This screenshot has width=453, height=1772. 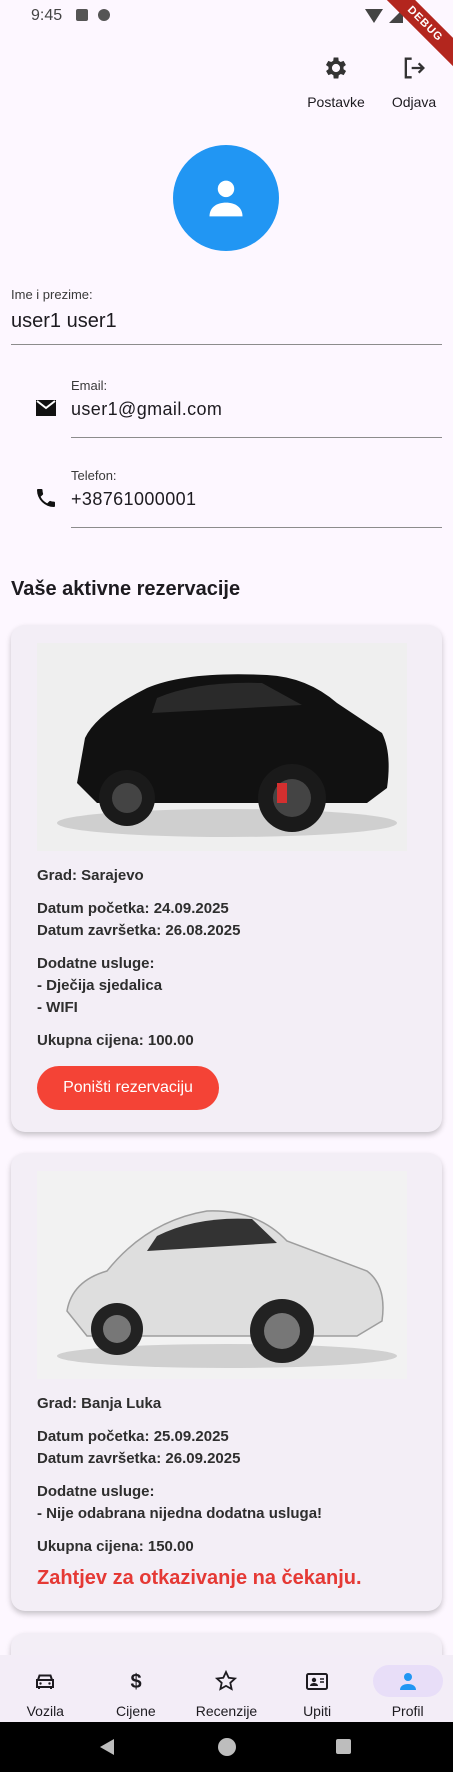 I want to click on reservation-city: Grad: Banja Luka, so click(x=99, y=1403).